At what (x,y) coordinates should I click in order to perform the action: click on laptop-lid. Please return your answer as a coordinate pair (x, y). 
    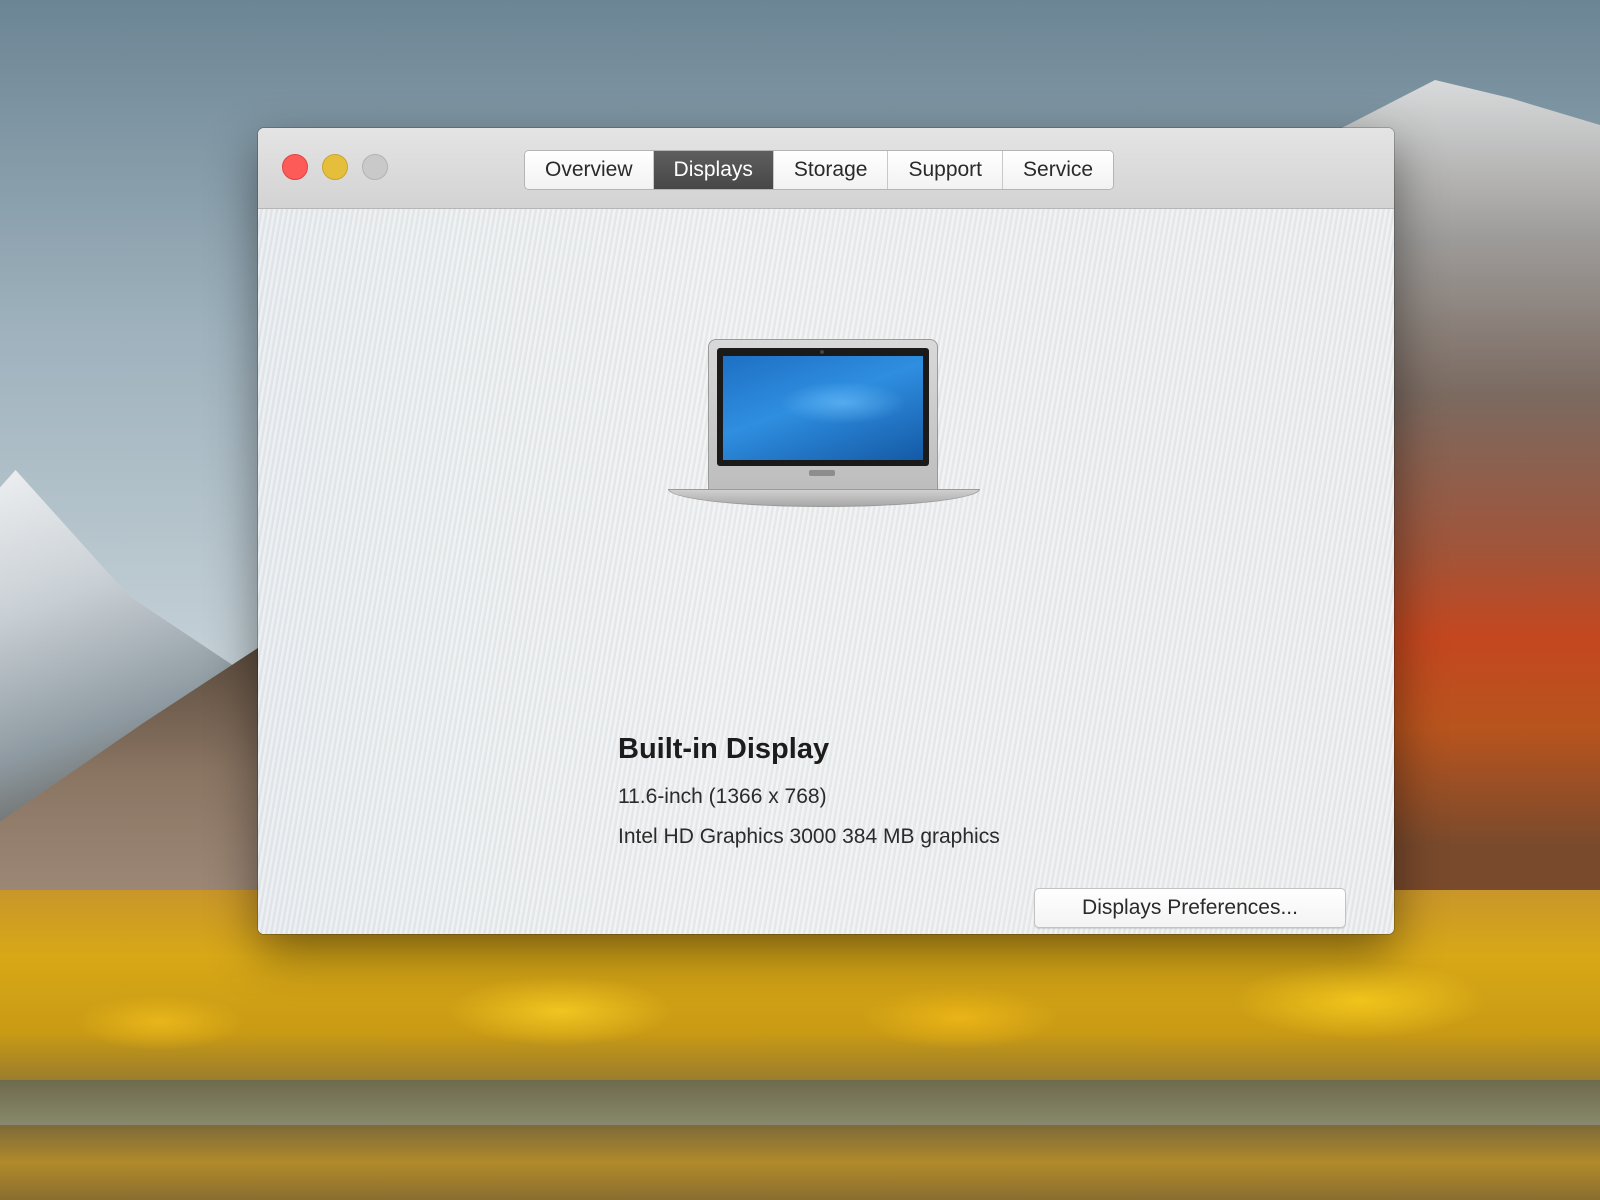
    Looking at the image, I should click on (823, 415).